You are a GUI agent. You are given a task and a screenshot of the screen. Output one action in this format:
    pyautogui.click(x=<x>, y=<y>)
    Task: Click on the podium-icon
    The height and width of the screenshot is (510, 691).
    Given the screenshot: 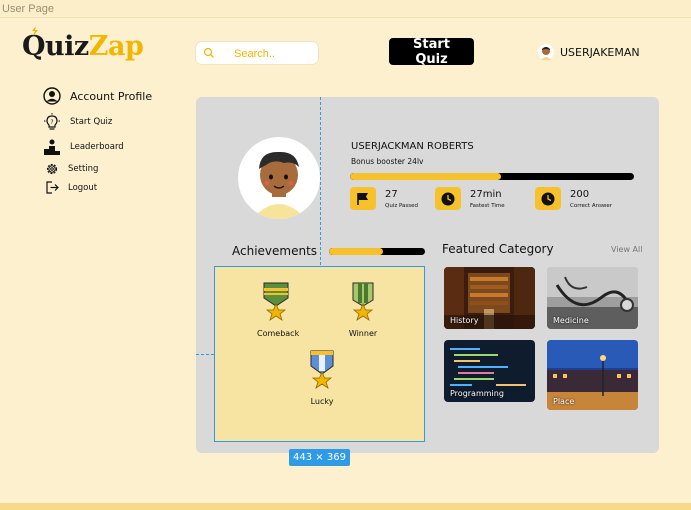 What is the action you would take?
    pyautogui.click(x=52, y=147)
    